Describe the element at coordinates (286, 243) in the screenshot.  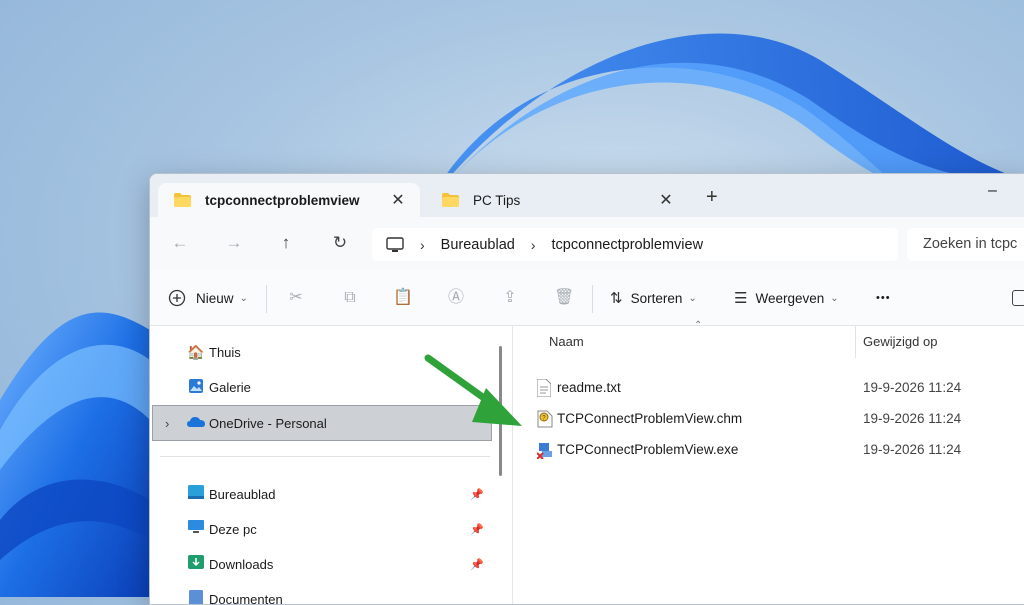
I see `up-arrow-icon: ↑` at that location.